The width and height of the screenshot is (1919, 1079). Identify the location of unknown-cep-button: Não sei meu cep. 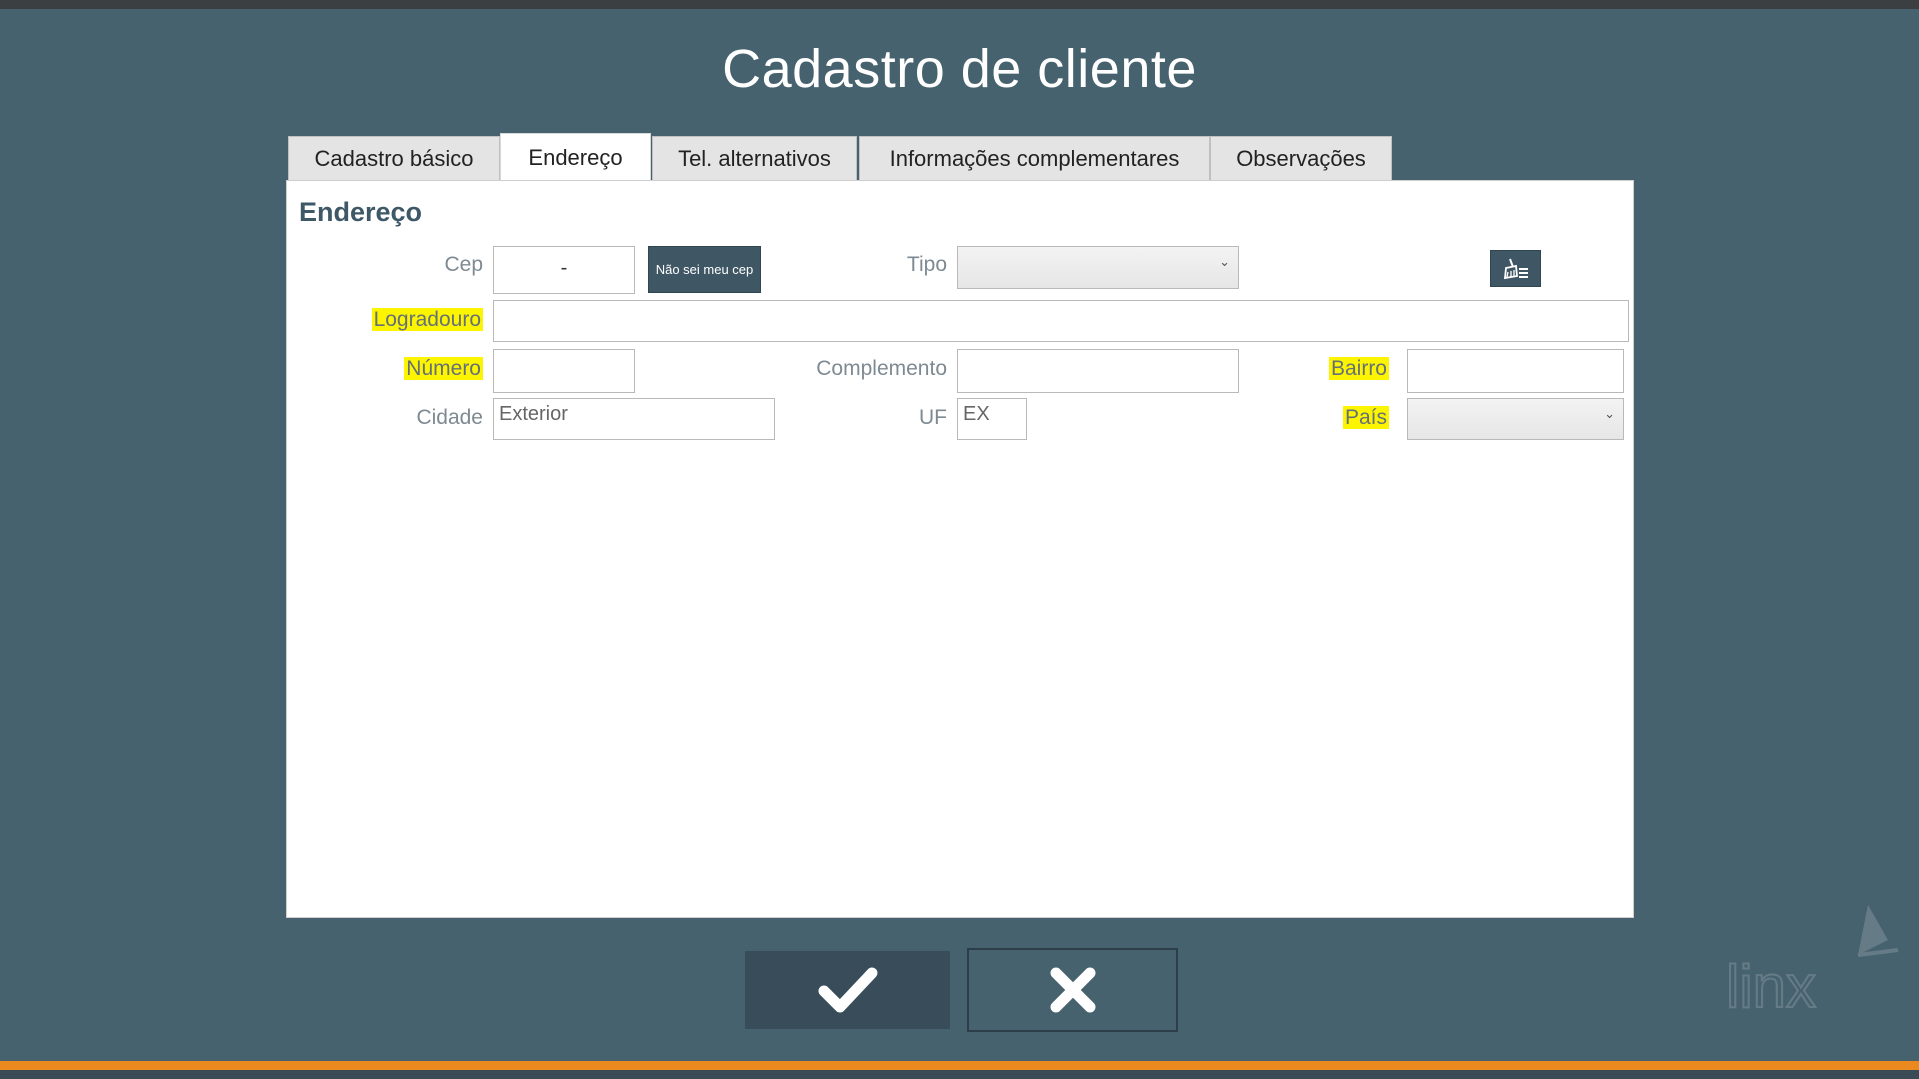
(704, 269).